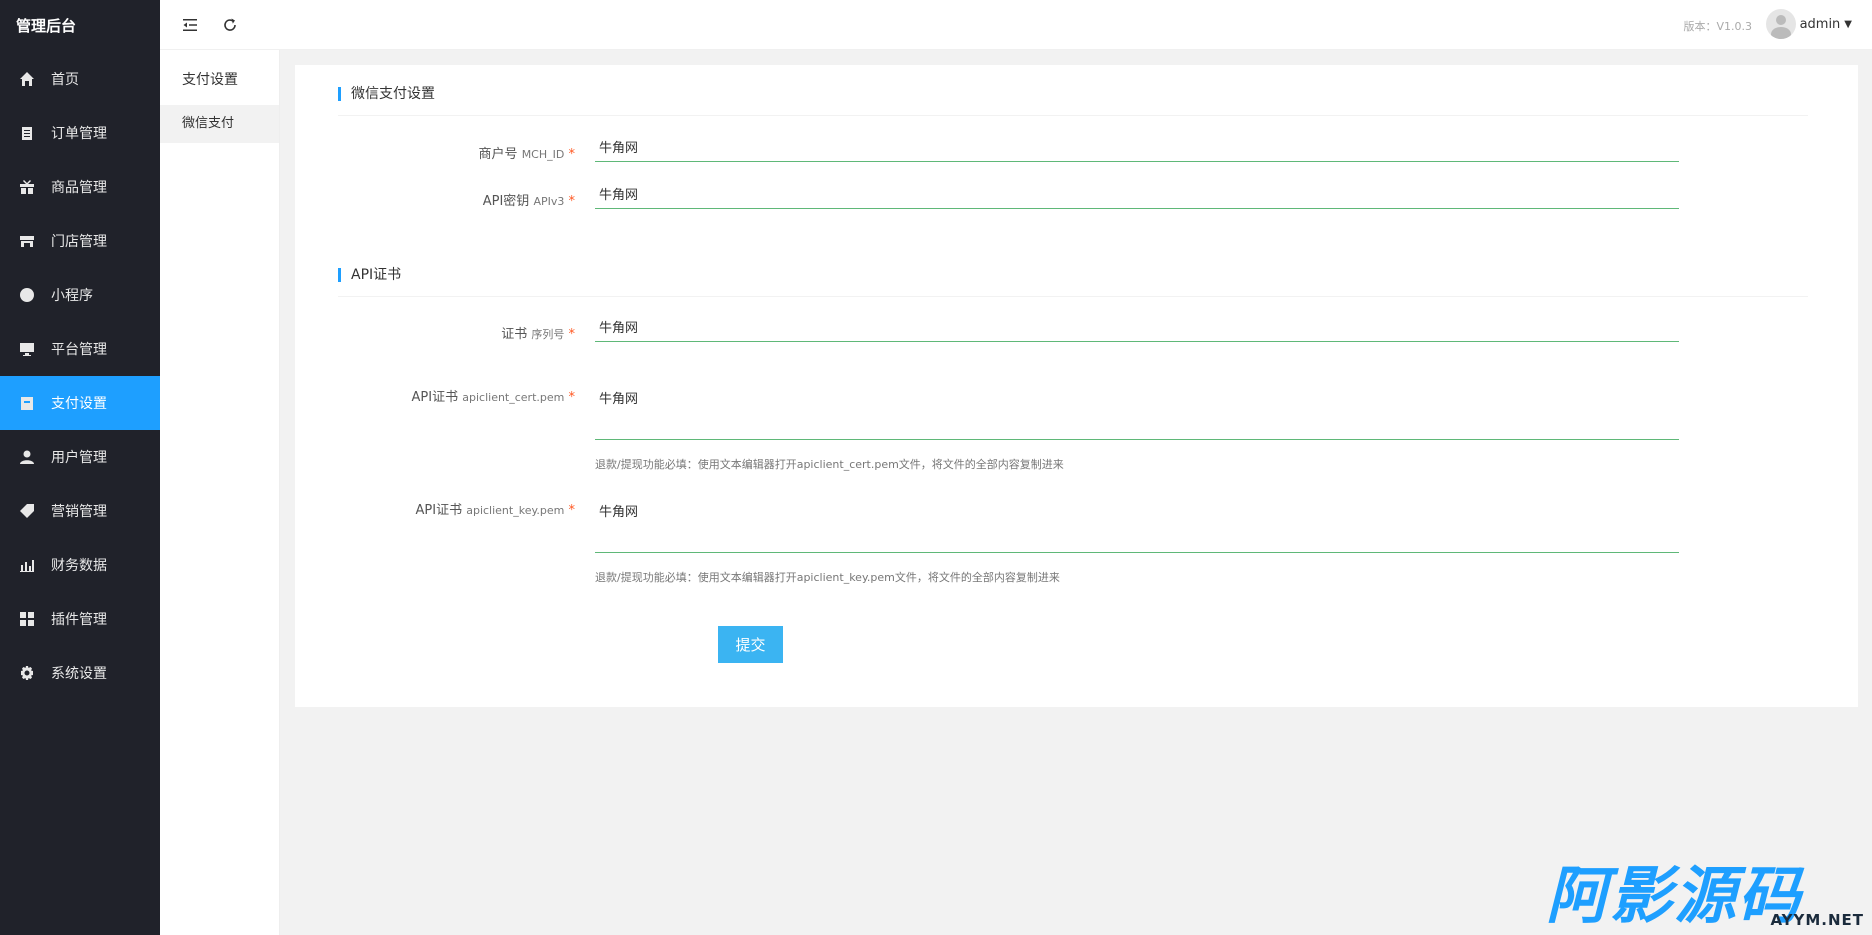  I want to click on sidebar-item-label: 平台管理, so click(79, 350).